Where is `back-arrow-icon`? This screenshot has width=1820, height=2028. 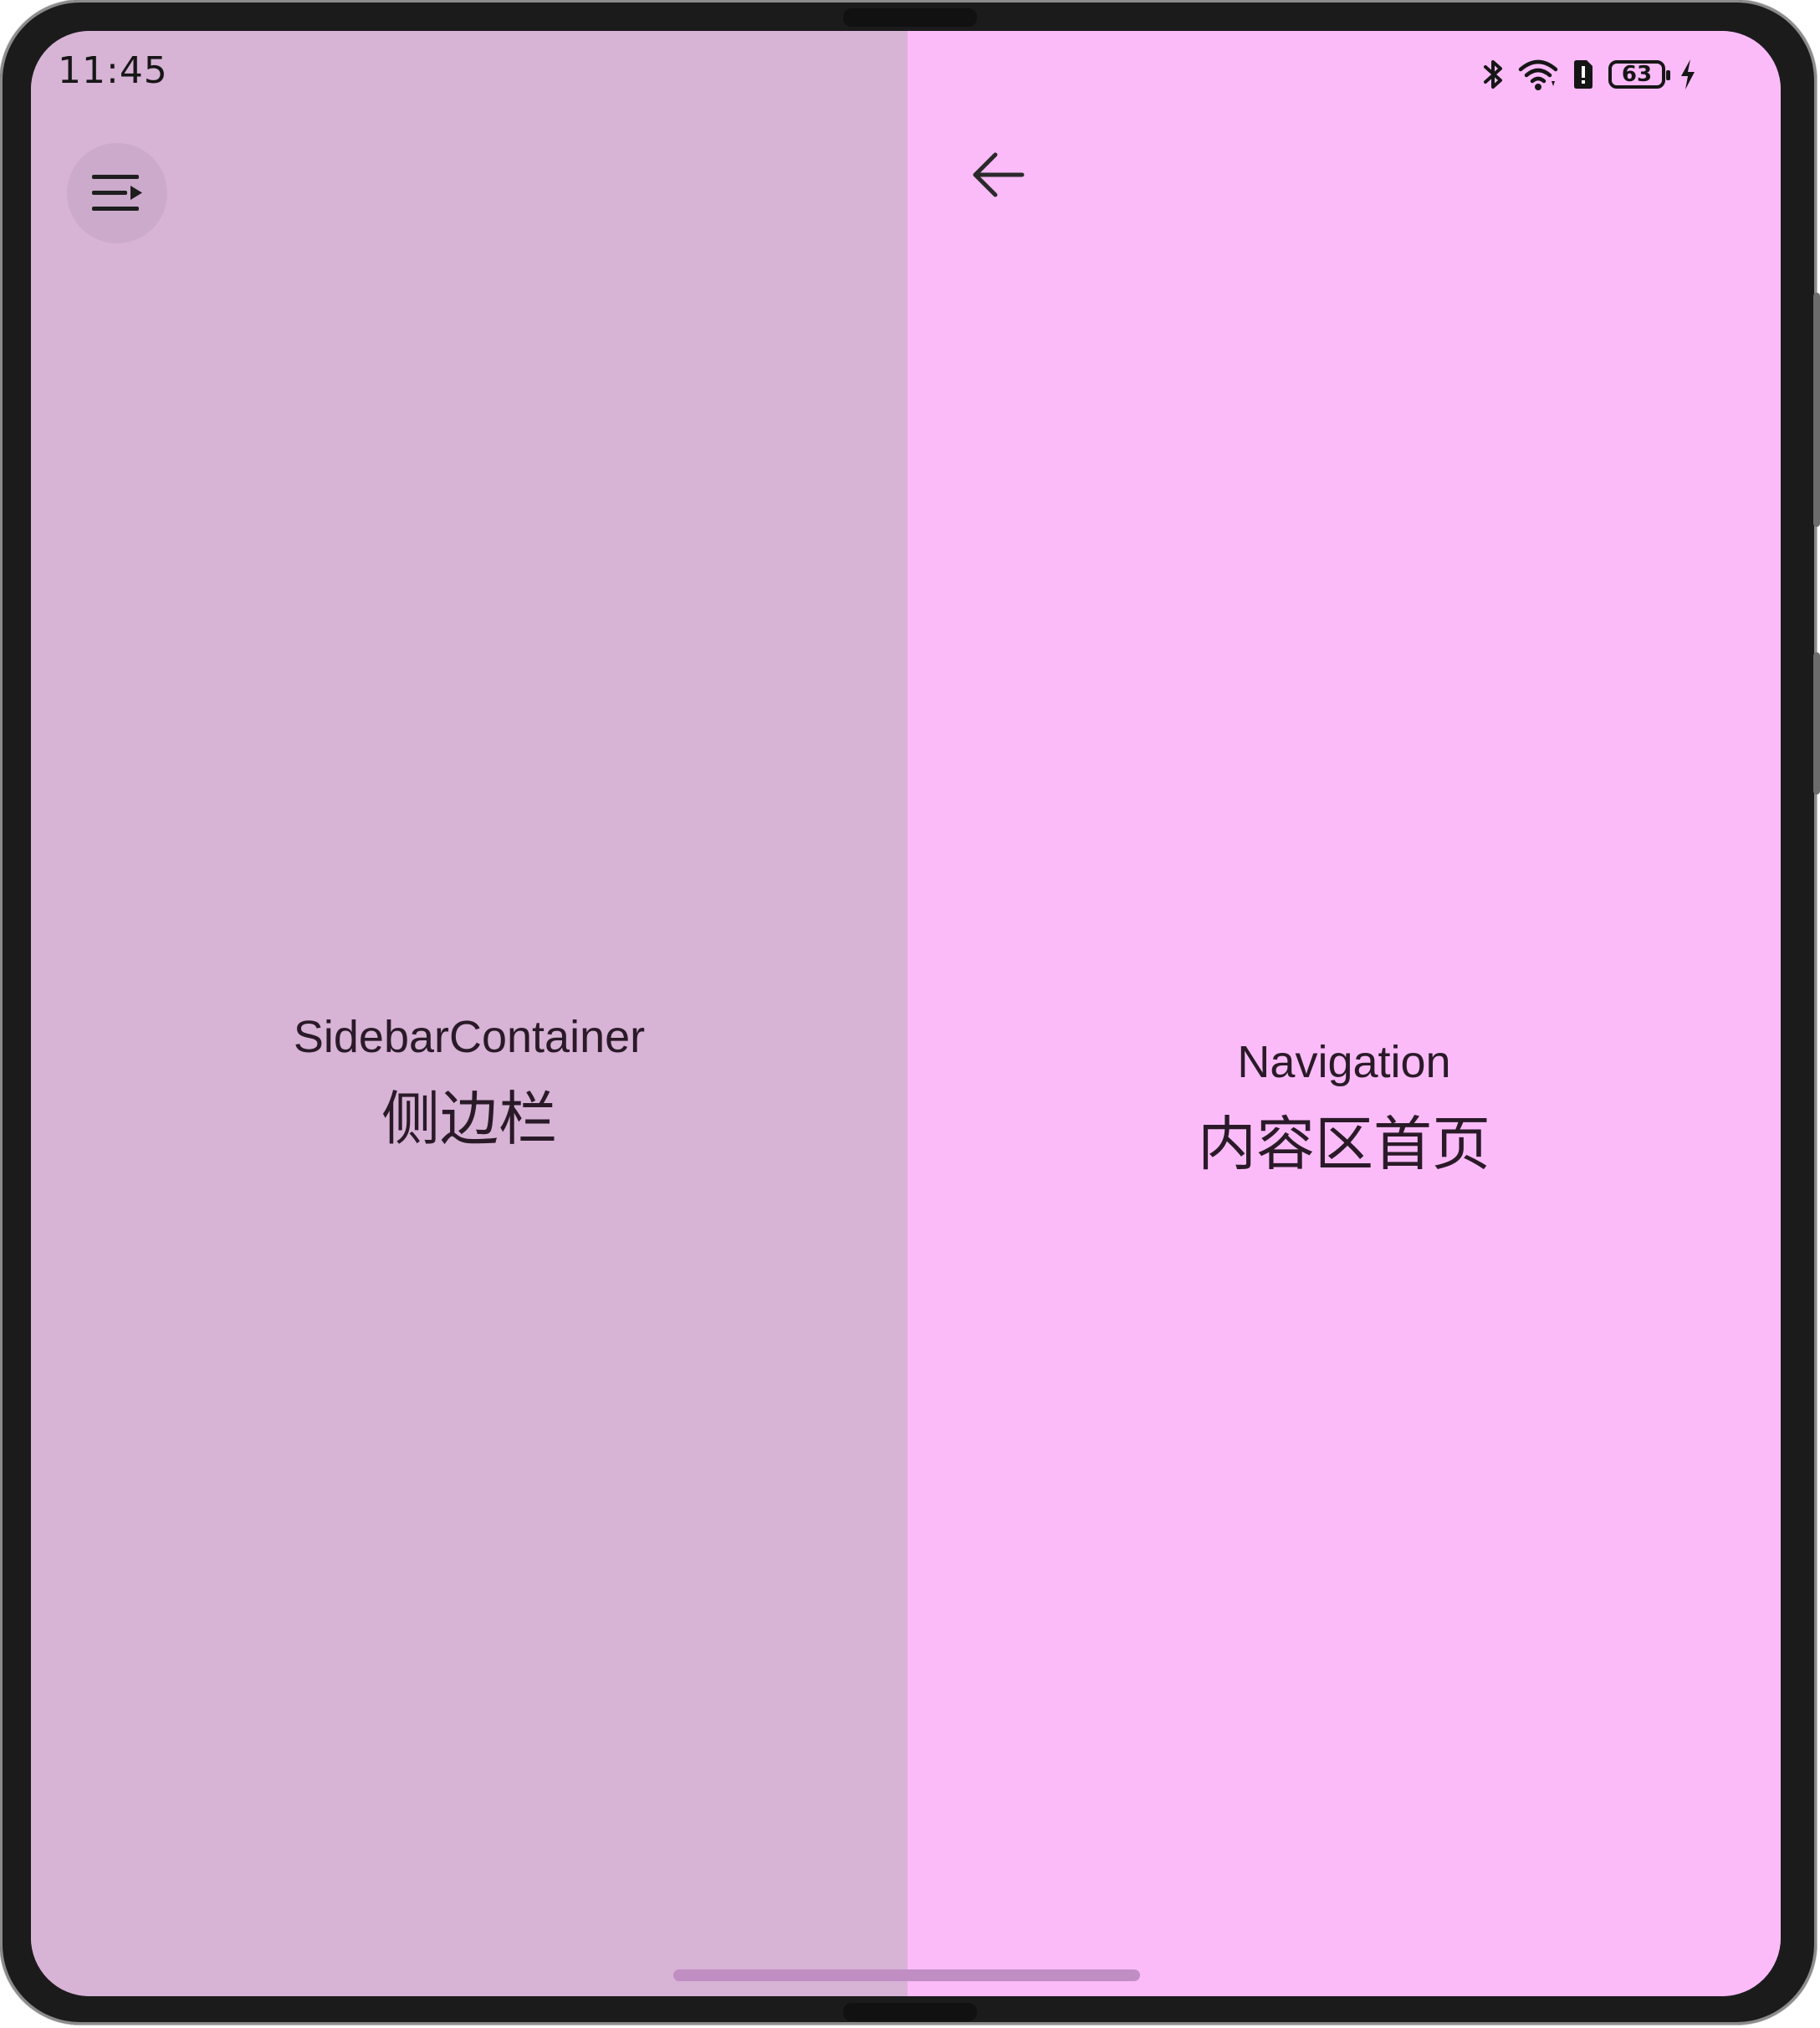 back-arrow-icon is located at coordinates (999, 174).